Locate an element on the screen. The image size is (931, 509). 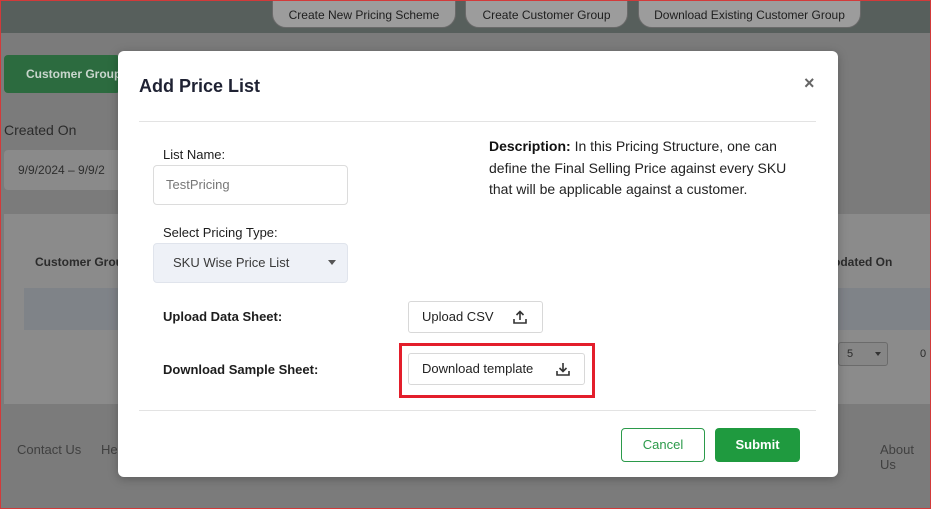
create-customer-group-button: Create Customer Group is located at coordinates (546, 14).